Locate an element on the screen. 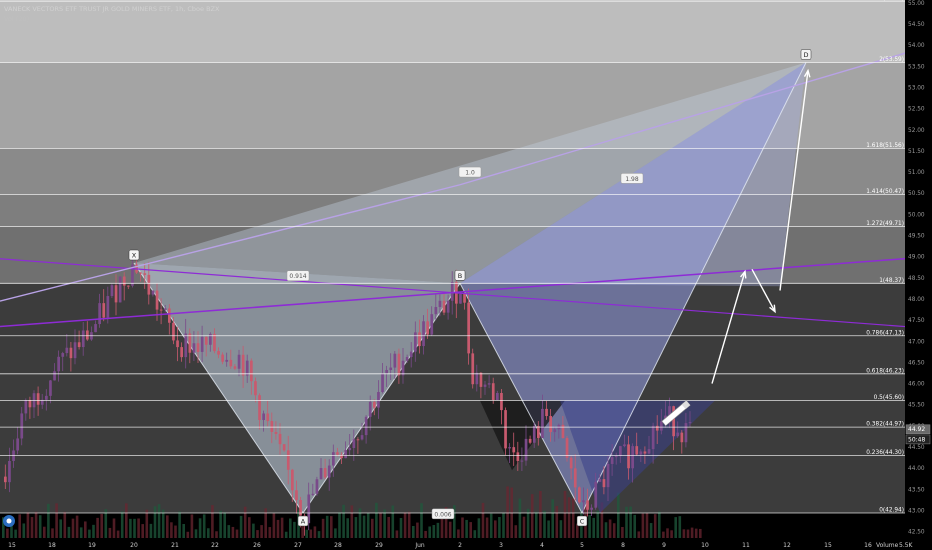 This screenshot has width=932, height=550. price-tick-label: 54.50 is located at coordinates (916, 25).